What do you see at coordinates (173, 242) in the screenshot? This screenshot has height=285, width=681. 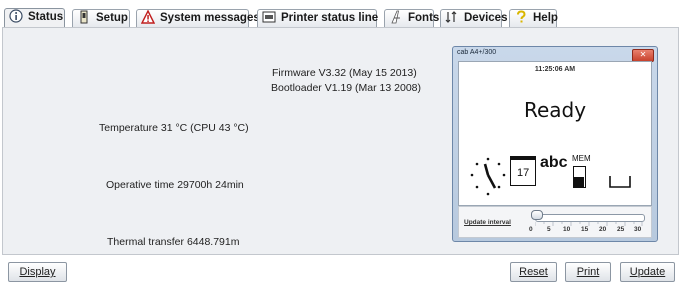 I see `thermal-transfer-readout: Thermal transfer 6448.791m` at bounding box center [173, 242].